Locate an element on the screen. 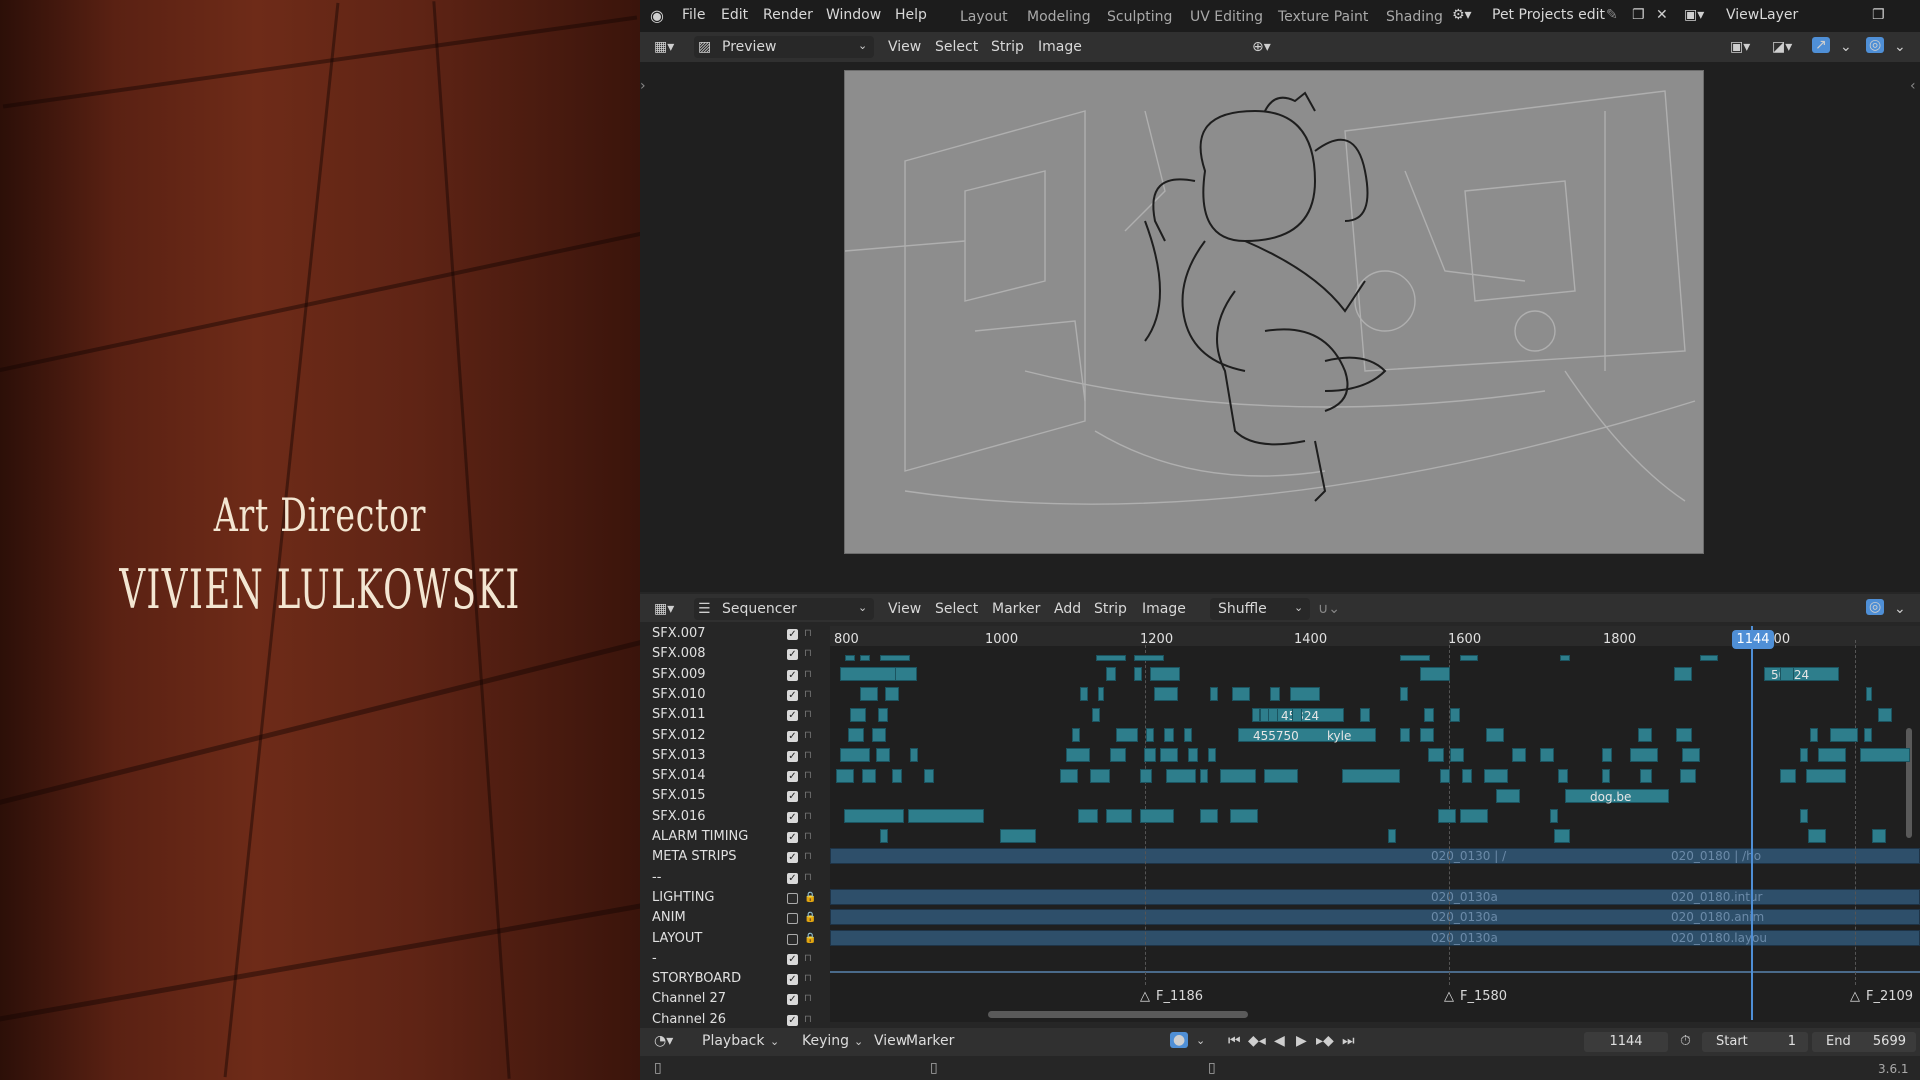 The height and width of the screenshot is (1080, 1920). pin-icon: ✎ is located at coordinates (1612, 15).